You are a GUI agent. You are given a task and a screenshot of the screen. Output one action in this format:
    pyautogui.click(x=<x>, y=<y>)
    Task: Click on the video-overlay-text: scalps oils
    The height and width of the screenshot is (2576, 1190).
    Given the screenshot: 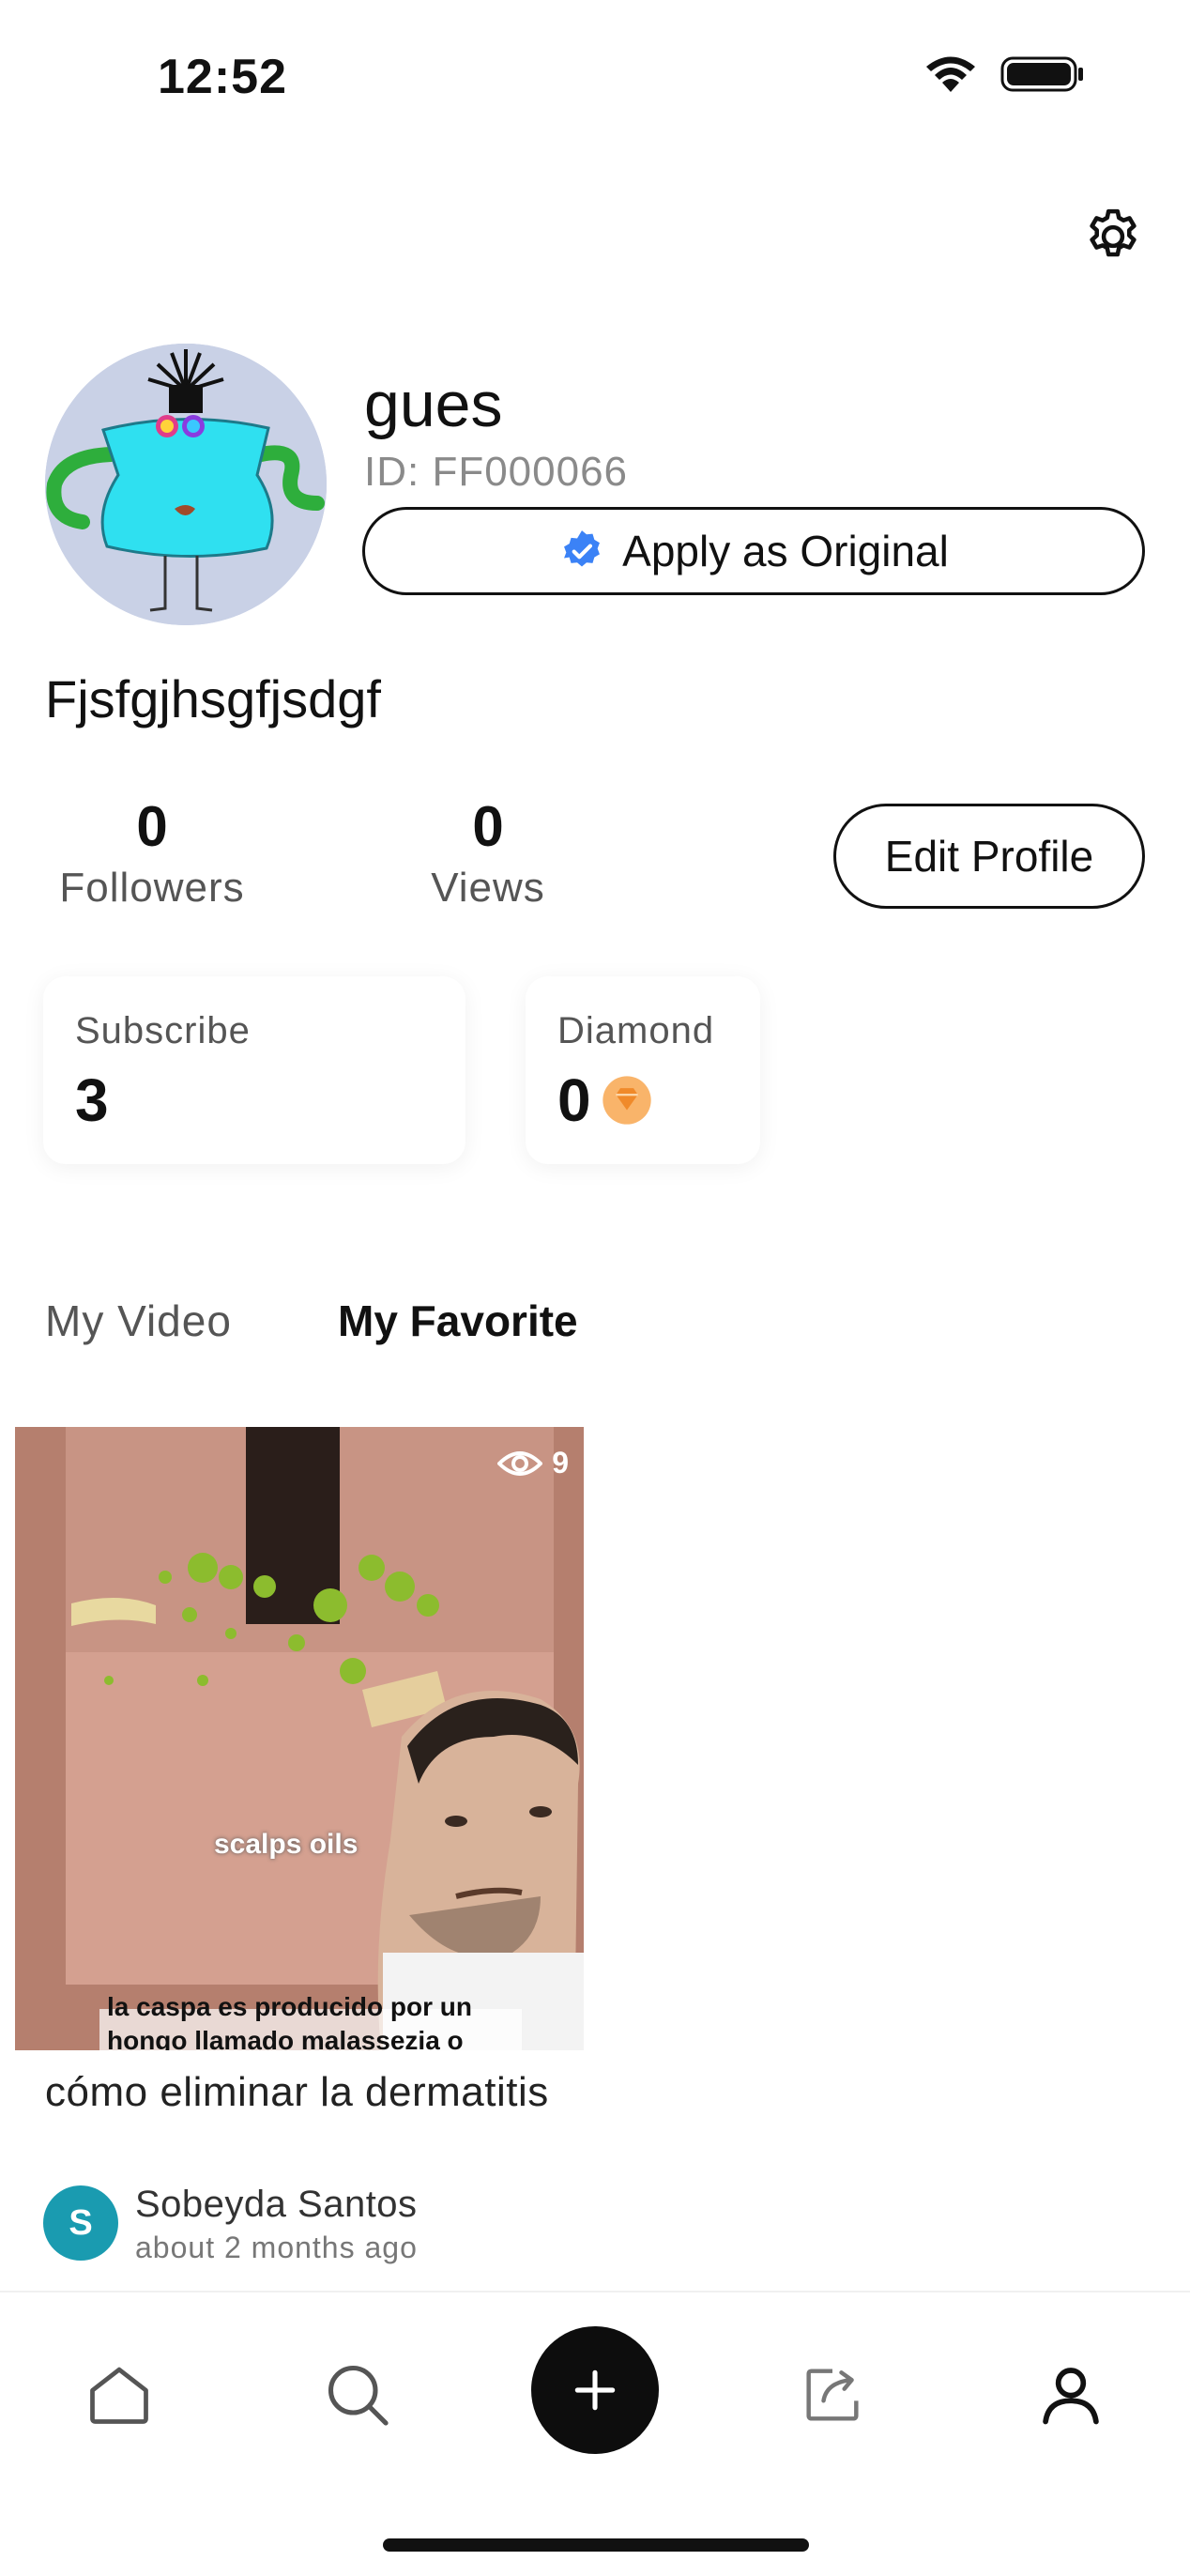 What is the action you would take?
    pyautogui.click(x=286, y=1845)
    